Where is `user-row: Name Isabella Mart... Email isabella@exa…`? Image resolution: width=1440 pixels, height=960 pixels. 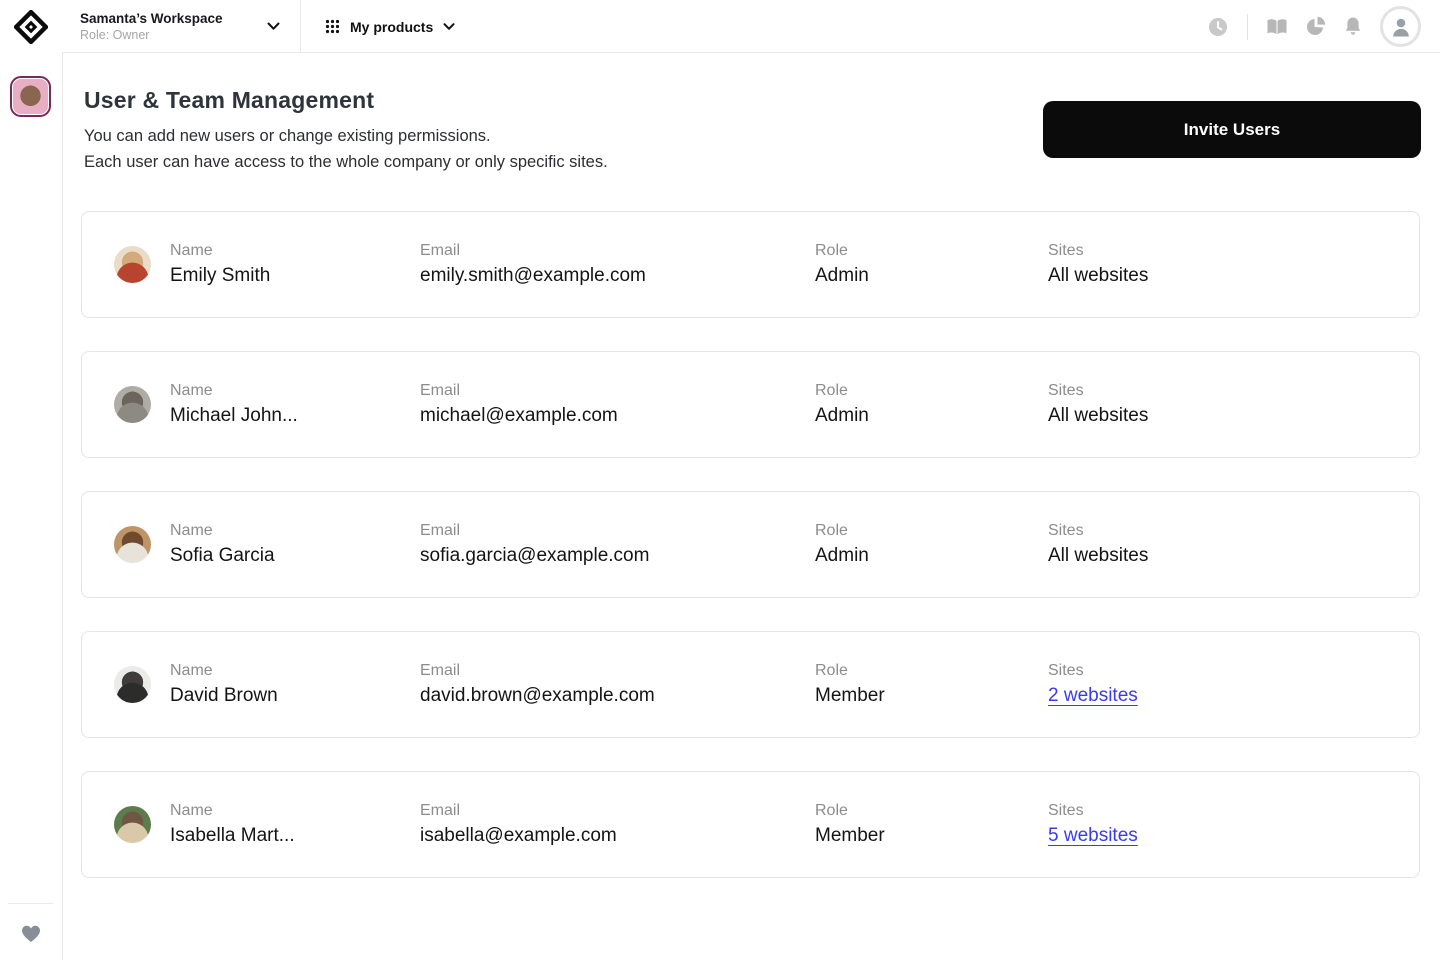
user-row: Name Isabella Mart... Email isabella@exa… is located at coordinates (750, 824).